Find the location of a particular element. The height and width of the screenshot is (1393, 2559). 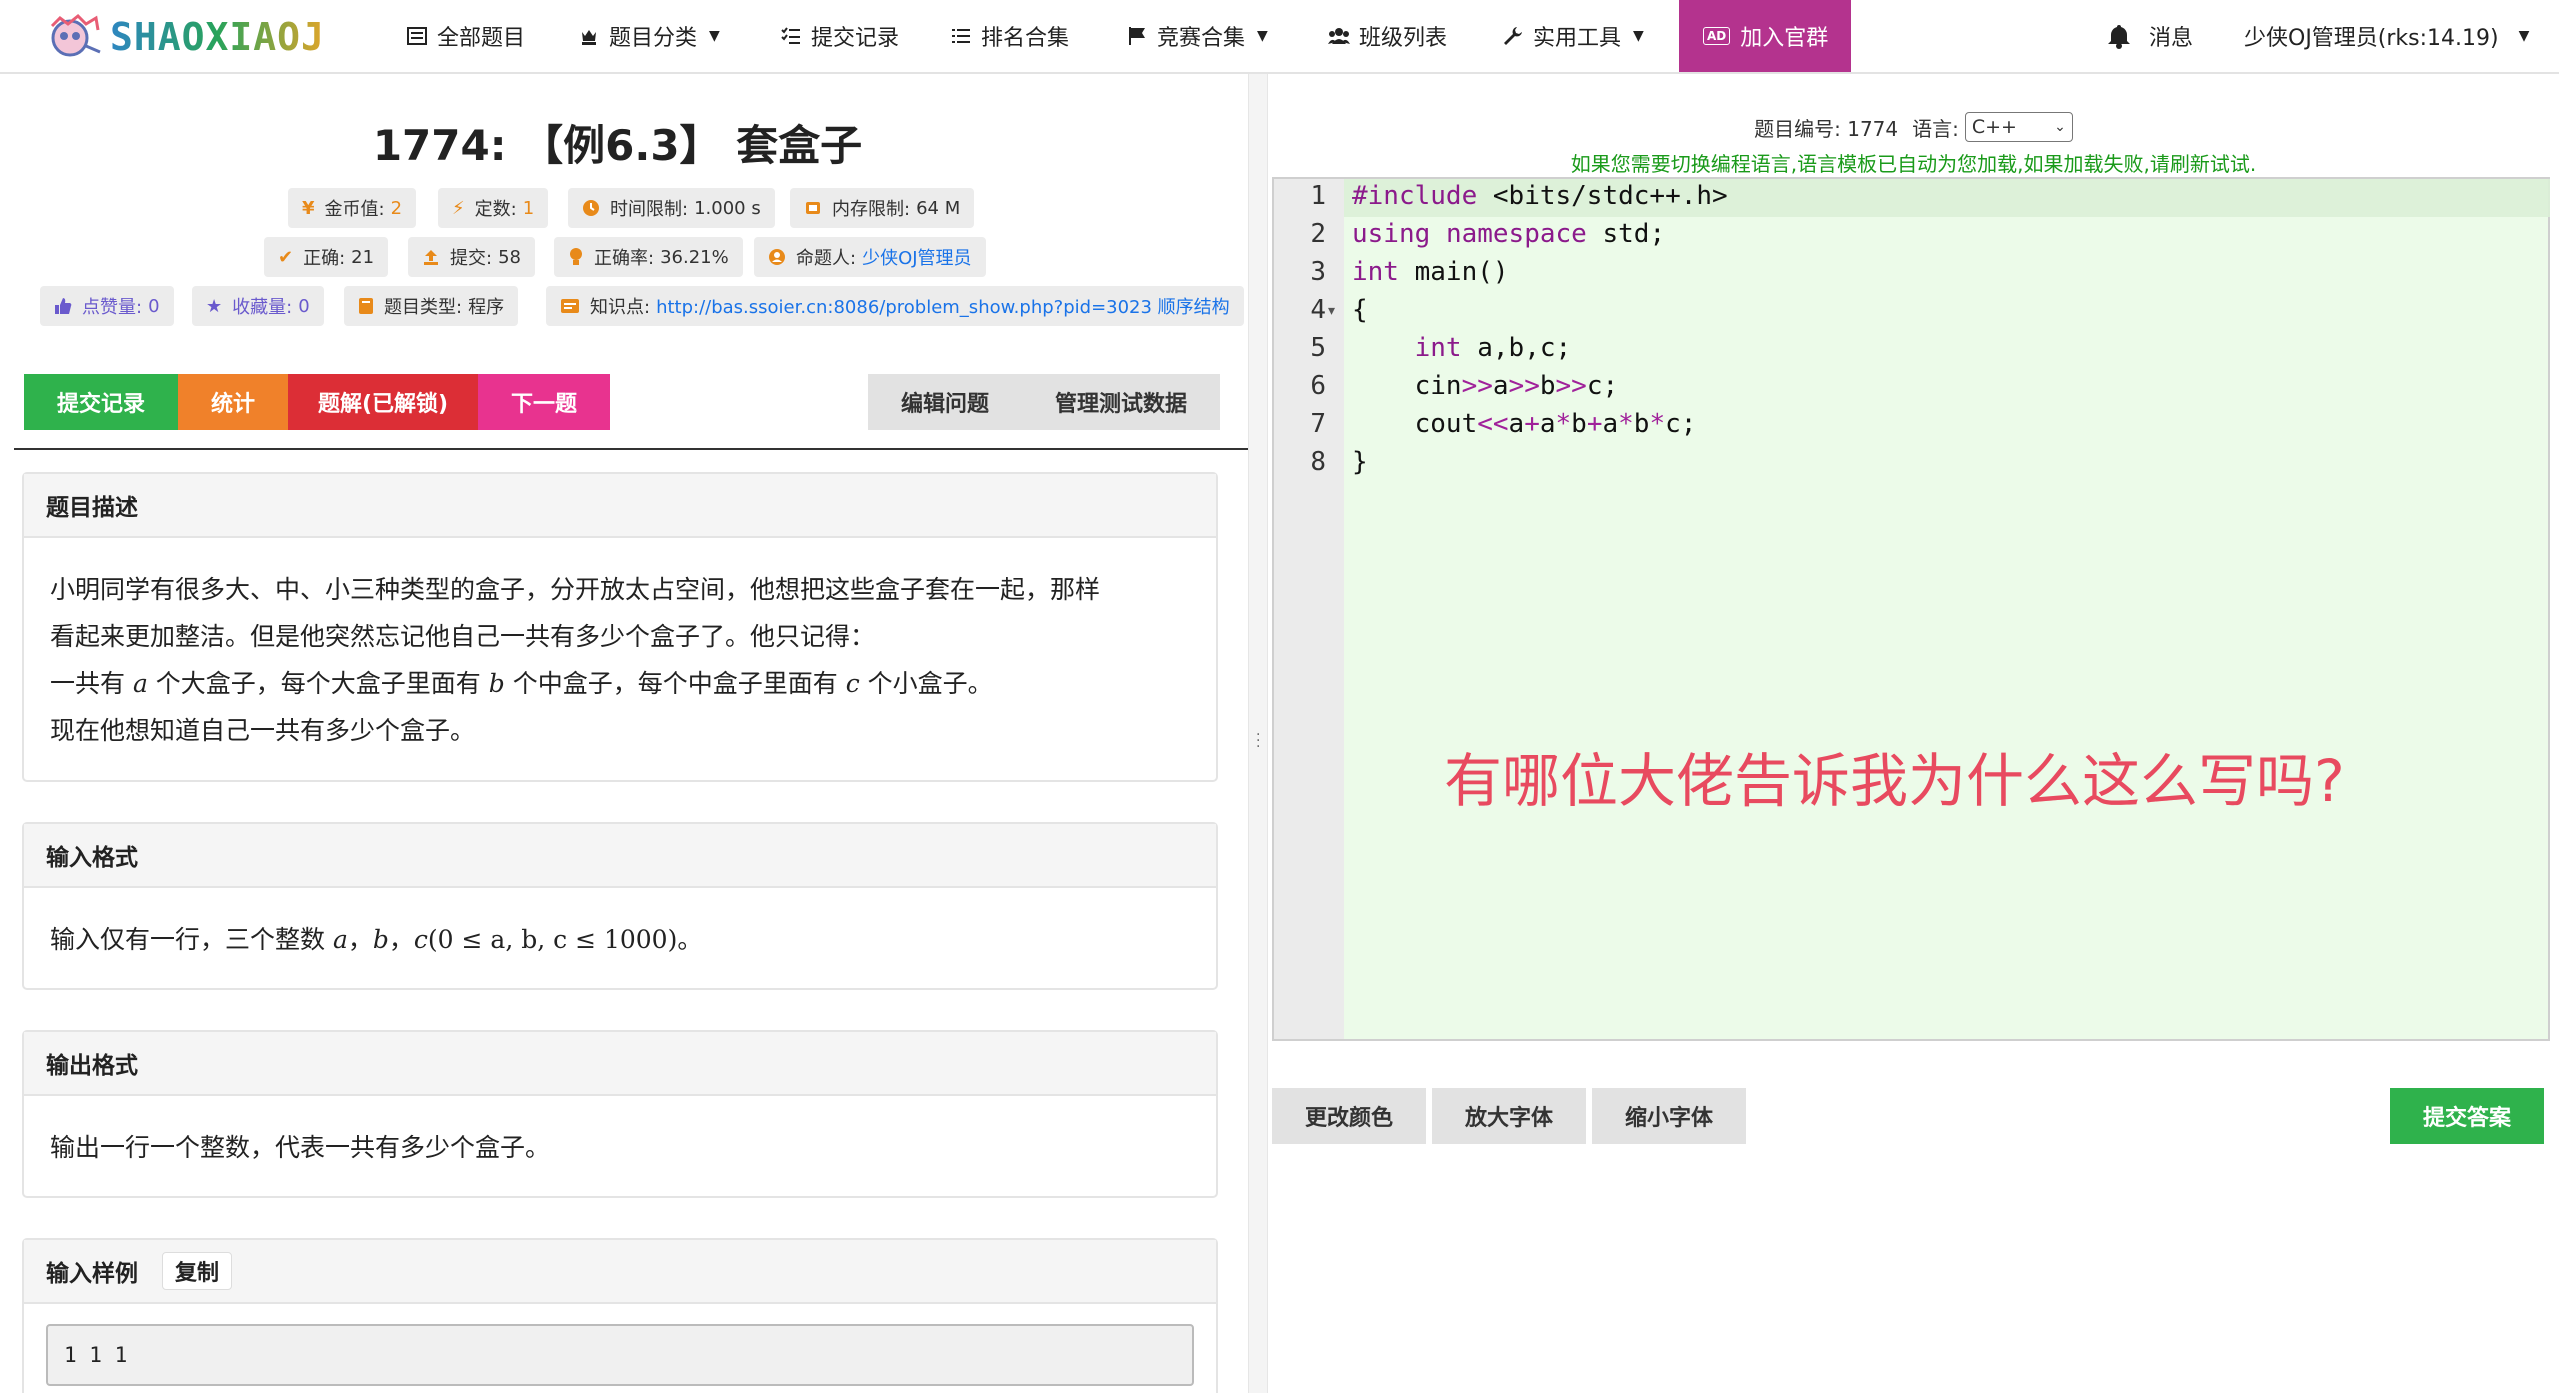

input-format-body: 输入仅有一行，三个整数 a，b，c(0 ≤ a, b, c ≤ 1000)。 is located at coordinates (376, 939).